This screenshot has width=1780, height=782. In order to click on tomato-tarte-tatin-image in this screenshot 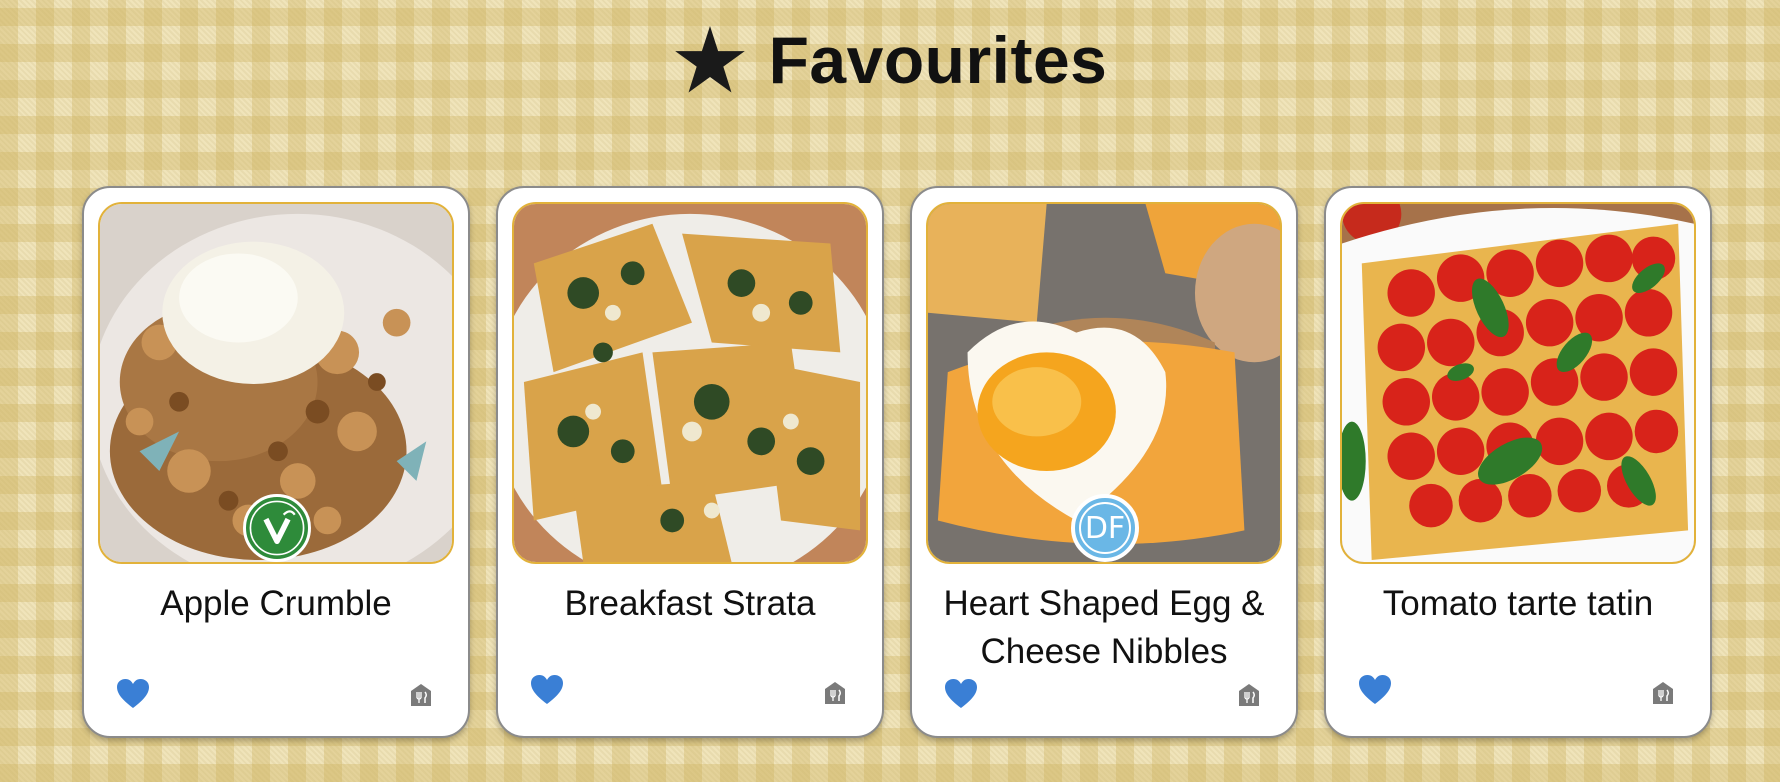, I will do `click(1518, 383)`.